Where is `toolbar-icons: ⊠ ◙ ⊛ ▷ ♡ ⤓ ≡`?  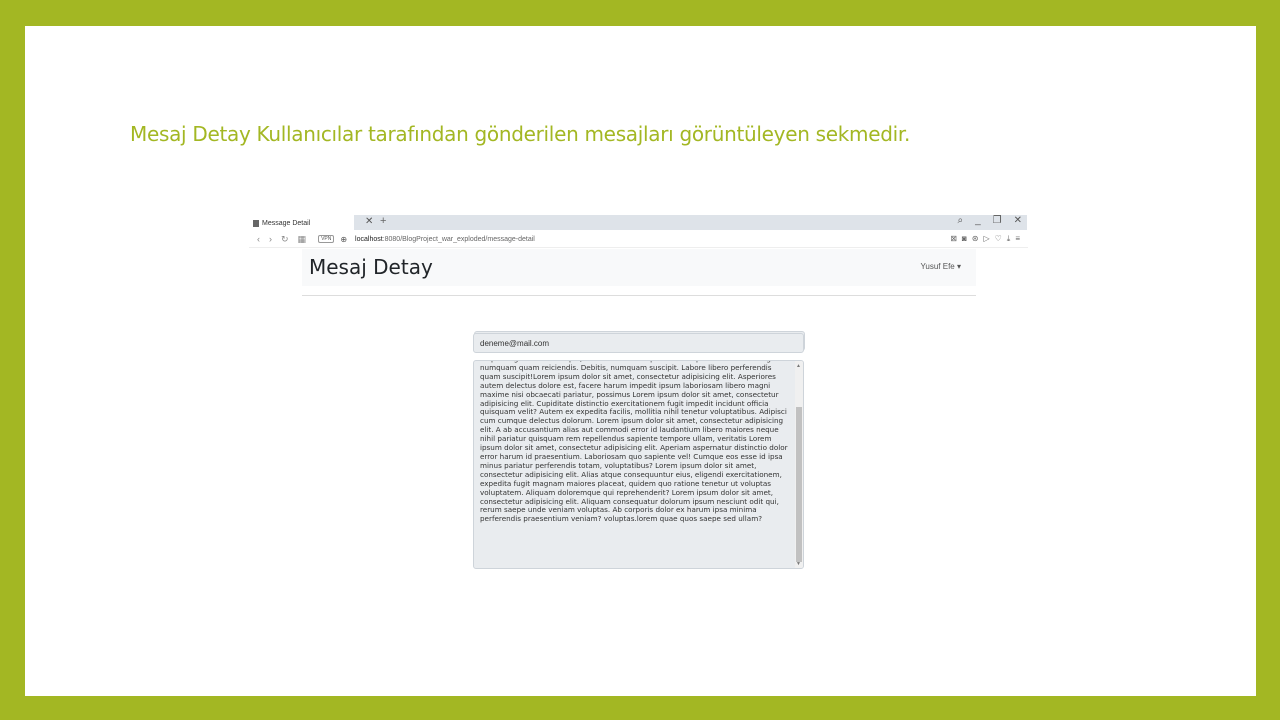 toolbar-icons: ⊠ ◙ ⊛ ▷ ♡ ⤓ ≡ is located at coordinates (985, 239).